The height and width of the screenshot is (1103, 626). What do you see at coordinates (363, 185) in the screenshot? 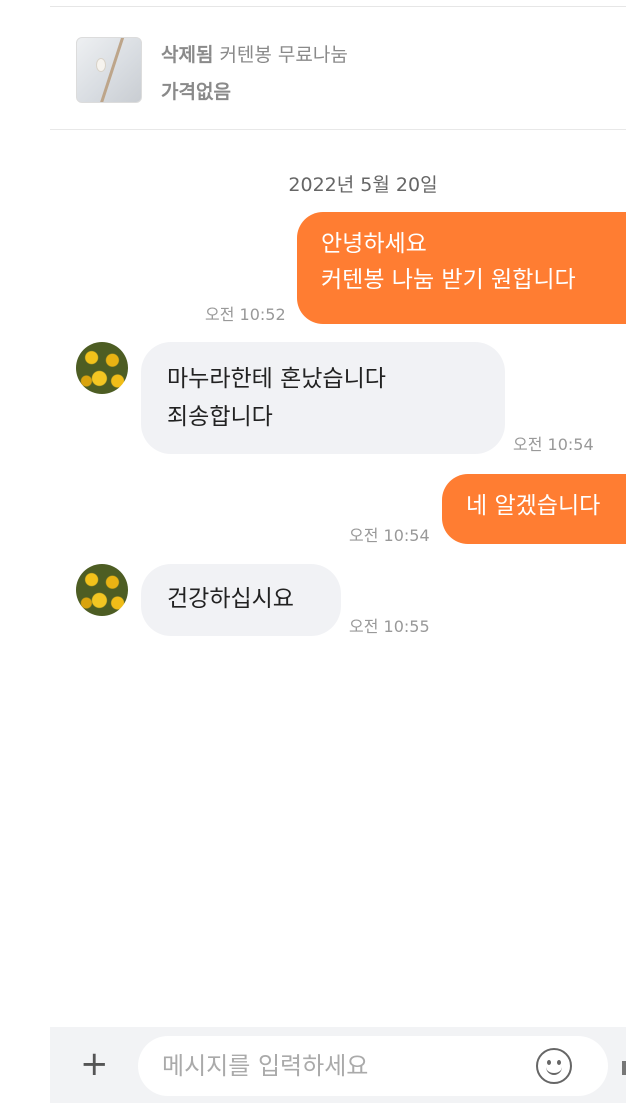
I see `date-separator: 2022년 5월 20일` at bounding box center [363, 185].